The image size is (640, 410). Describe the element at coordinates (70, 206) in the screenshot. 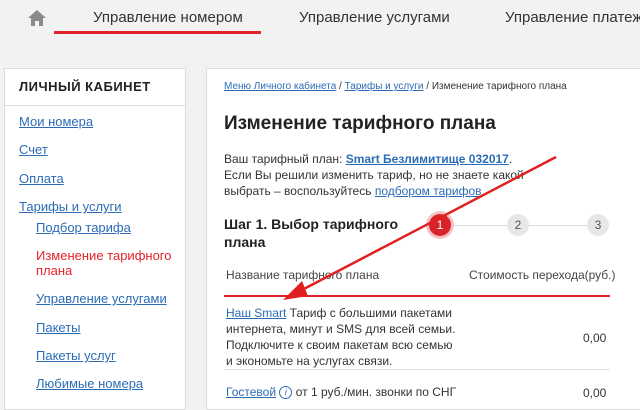

I see `sidebar-item-tariffs-services: Тарифы и услуги` at that location.